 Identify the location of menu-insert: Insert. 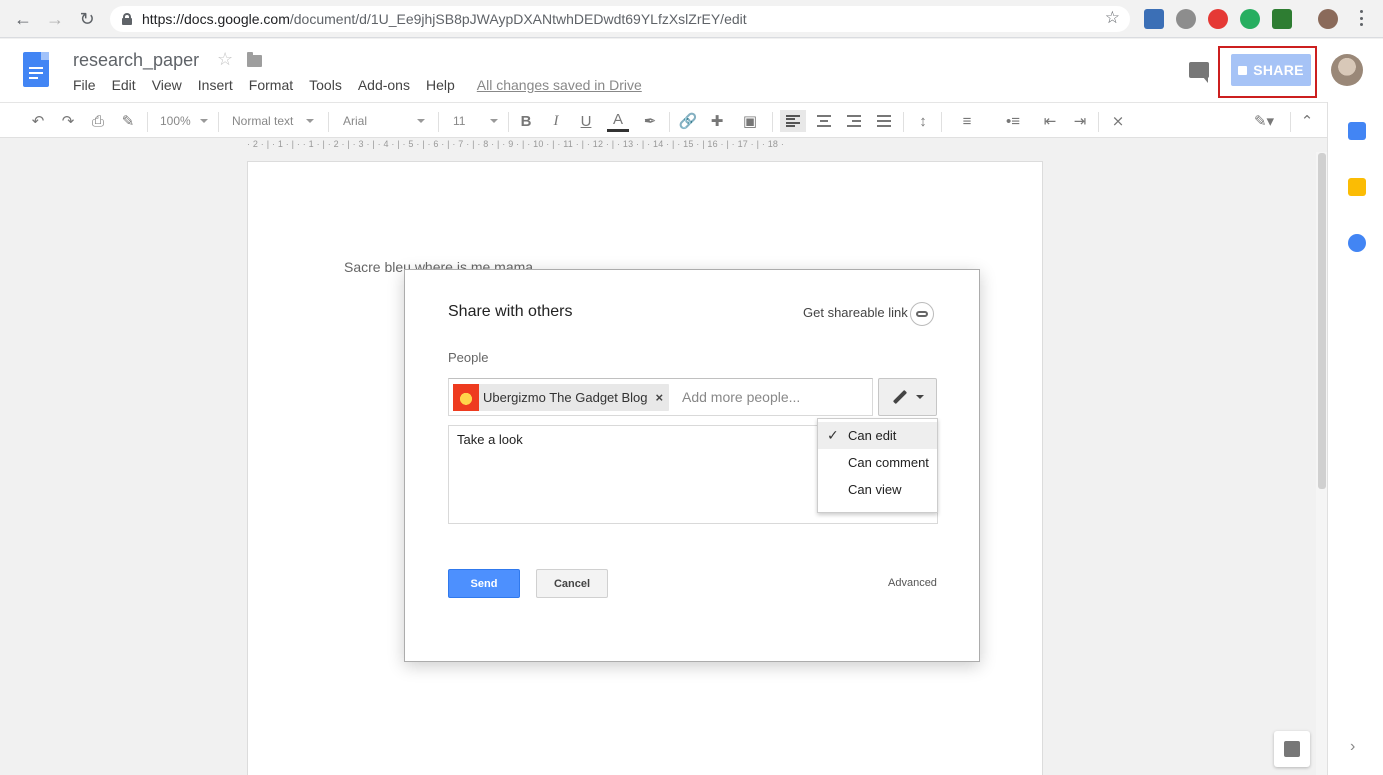
(215, 85).